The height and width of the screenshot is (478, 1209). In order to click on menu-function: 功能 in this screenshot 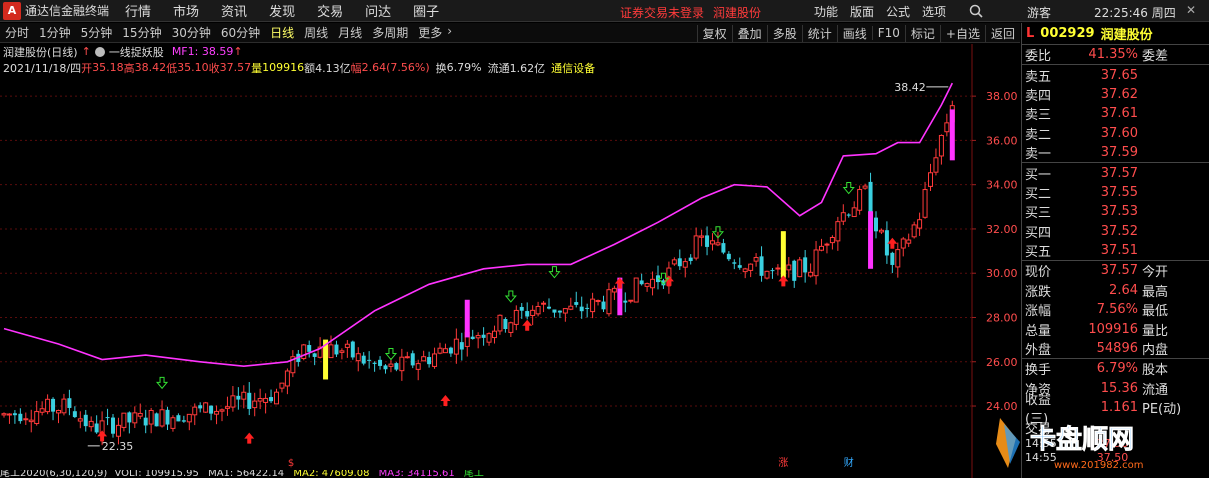, I will do `click(826, 11)`.